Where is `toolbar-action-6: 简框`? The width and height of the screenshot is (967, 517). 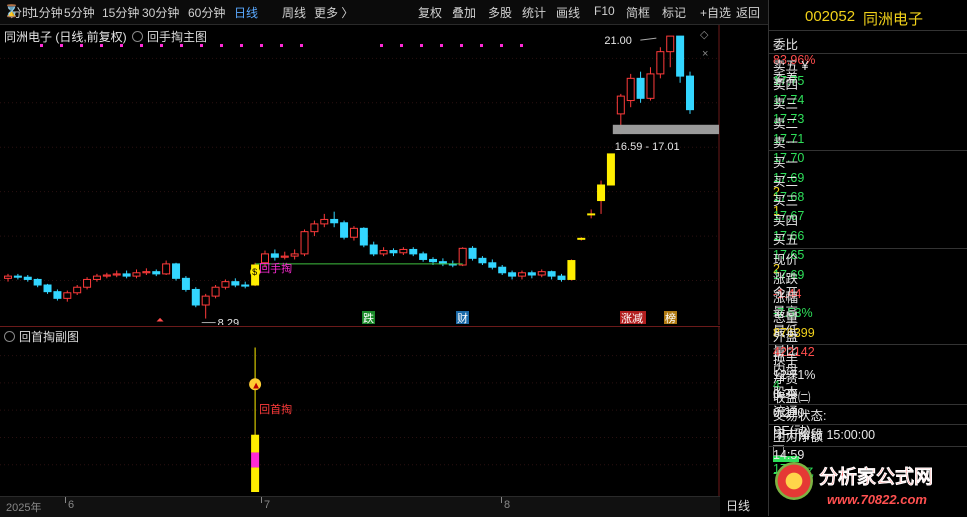
toolbar-action-6: 简框 is located at coordinates (638, 12).